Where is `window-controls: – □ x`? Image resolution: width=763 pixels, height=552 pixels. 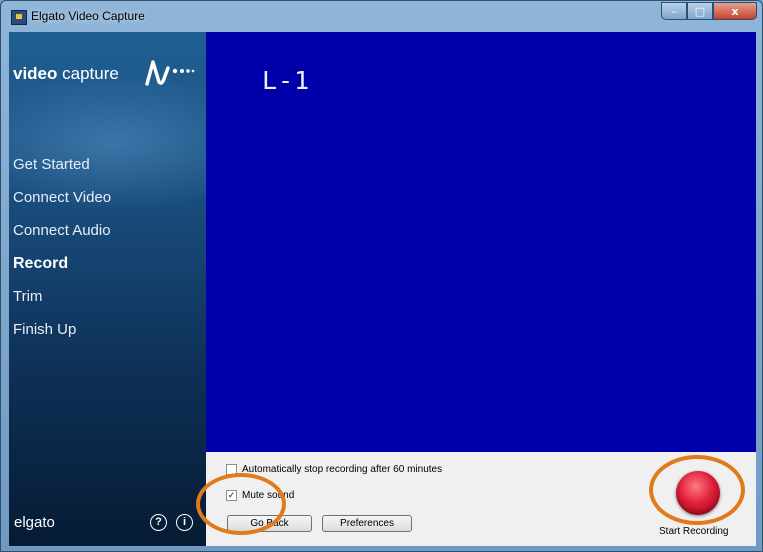 window-controls: – □ x is located at coordinates (709, 11).